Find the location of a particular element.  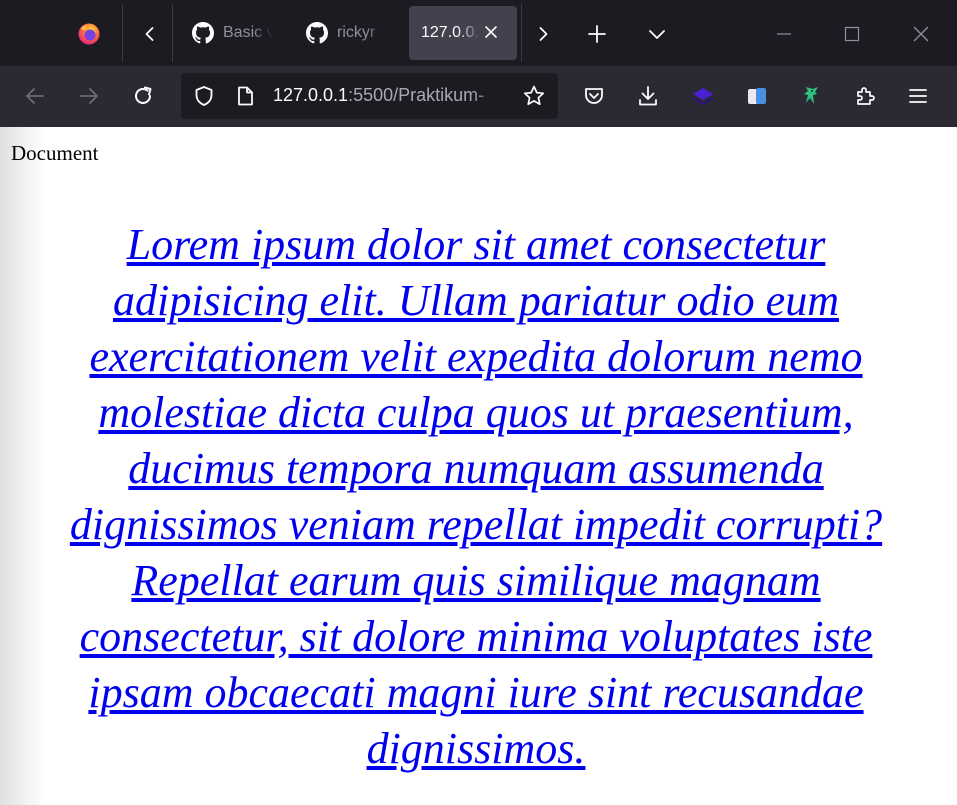

reload-button is located at coordinates (143, 96).